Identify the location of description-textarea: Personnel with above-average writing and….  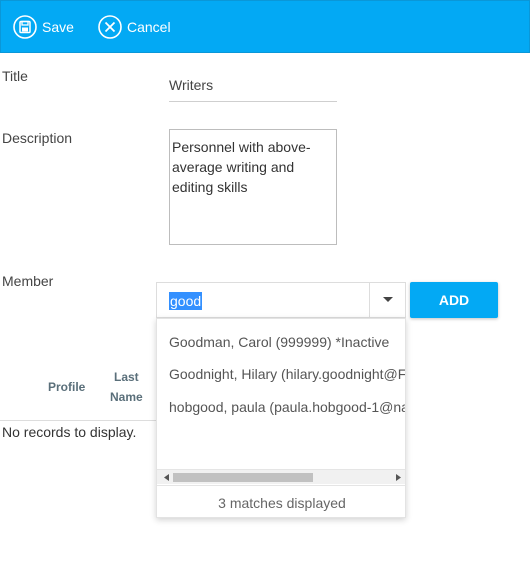
(253, 187).